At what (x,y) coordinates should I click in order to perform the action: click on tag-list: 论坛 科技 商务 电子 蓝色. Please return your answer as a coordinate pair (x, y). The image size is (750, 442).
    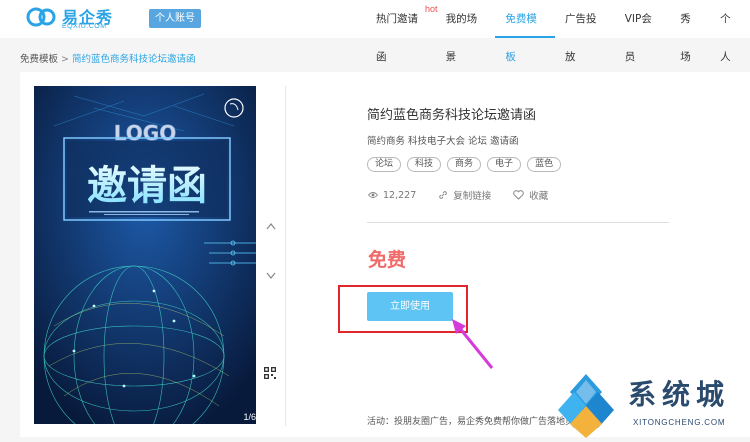
    Looking at the image, I should click on (464, 164).